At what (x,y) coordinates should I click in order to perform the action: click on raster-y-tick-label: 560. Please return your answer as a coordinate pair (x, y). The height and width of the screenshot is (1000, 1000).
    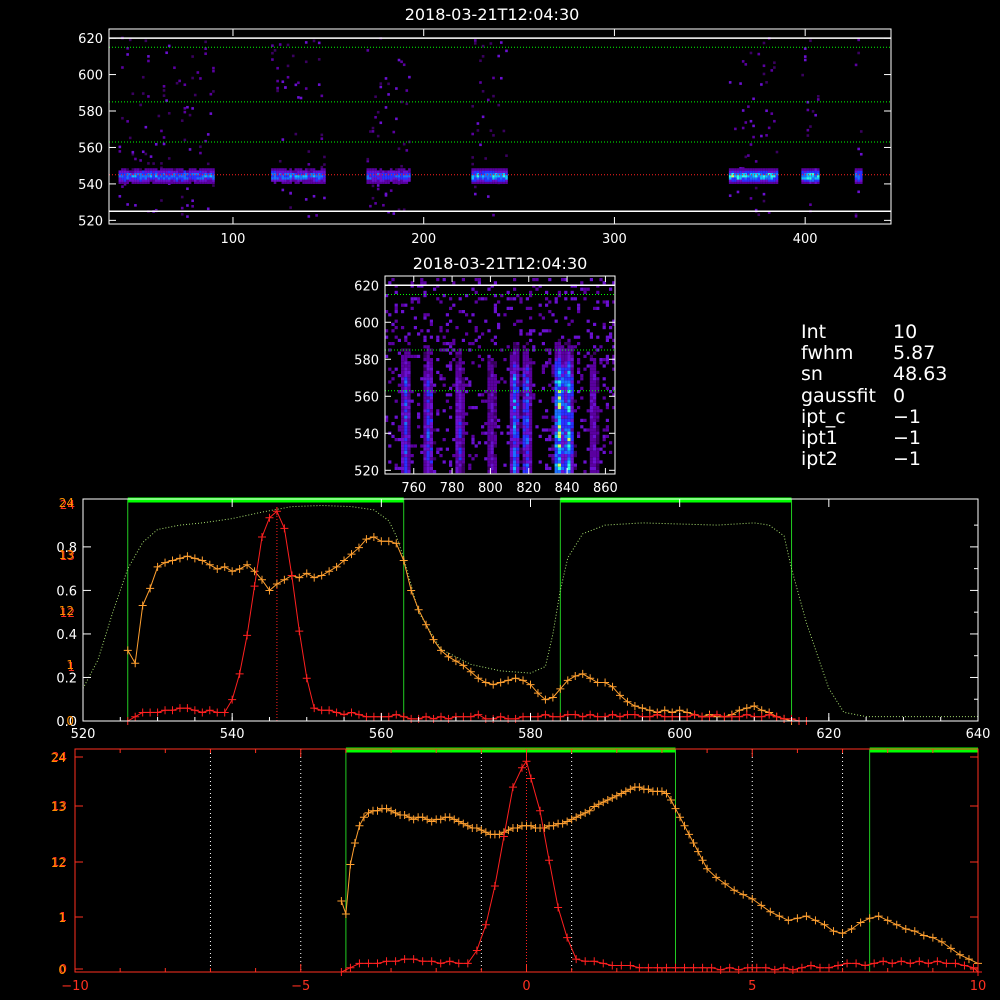
    Looking at the image, I should click on (366, 397).